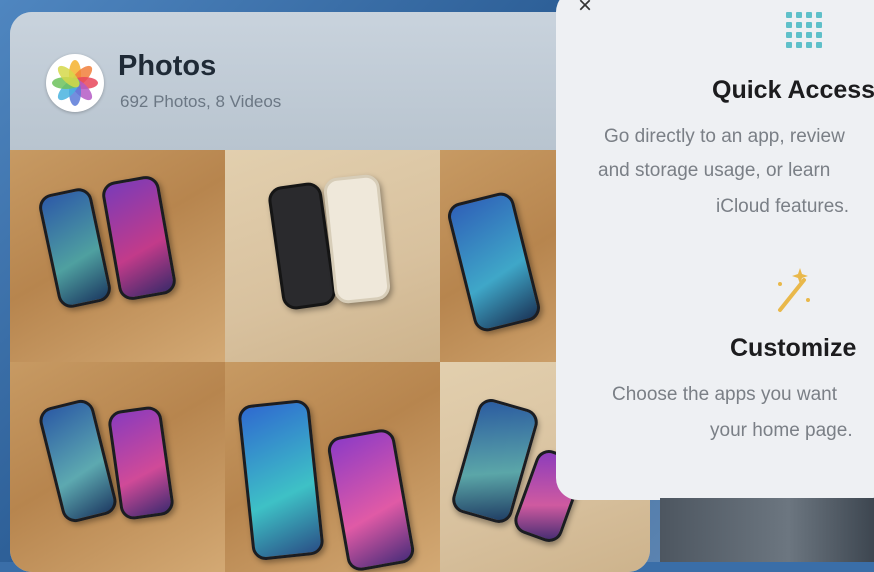 This screenshot has width=874, height=572. I want to click on quick-access-description-line: Go directly to an app, review, so click(724, 136).